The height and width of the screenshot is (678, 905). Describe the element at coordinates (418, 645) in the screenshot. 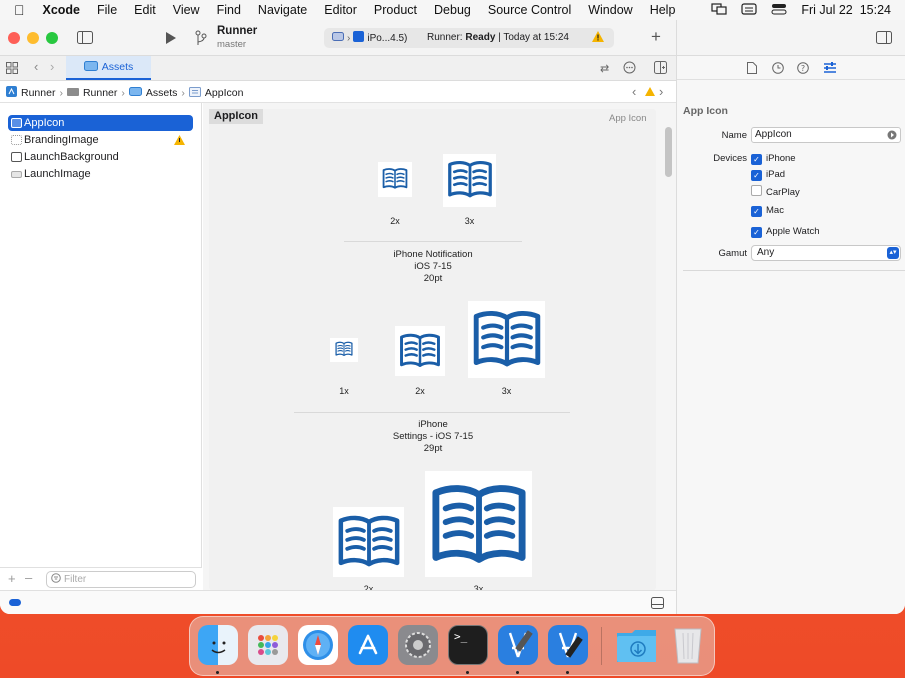

I see `system-preferences-icon` at that location.